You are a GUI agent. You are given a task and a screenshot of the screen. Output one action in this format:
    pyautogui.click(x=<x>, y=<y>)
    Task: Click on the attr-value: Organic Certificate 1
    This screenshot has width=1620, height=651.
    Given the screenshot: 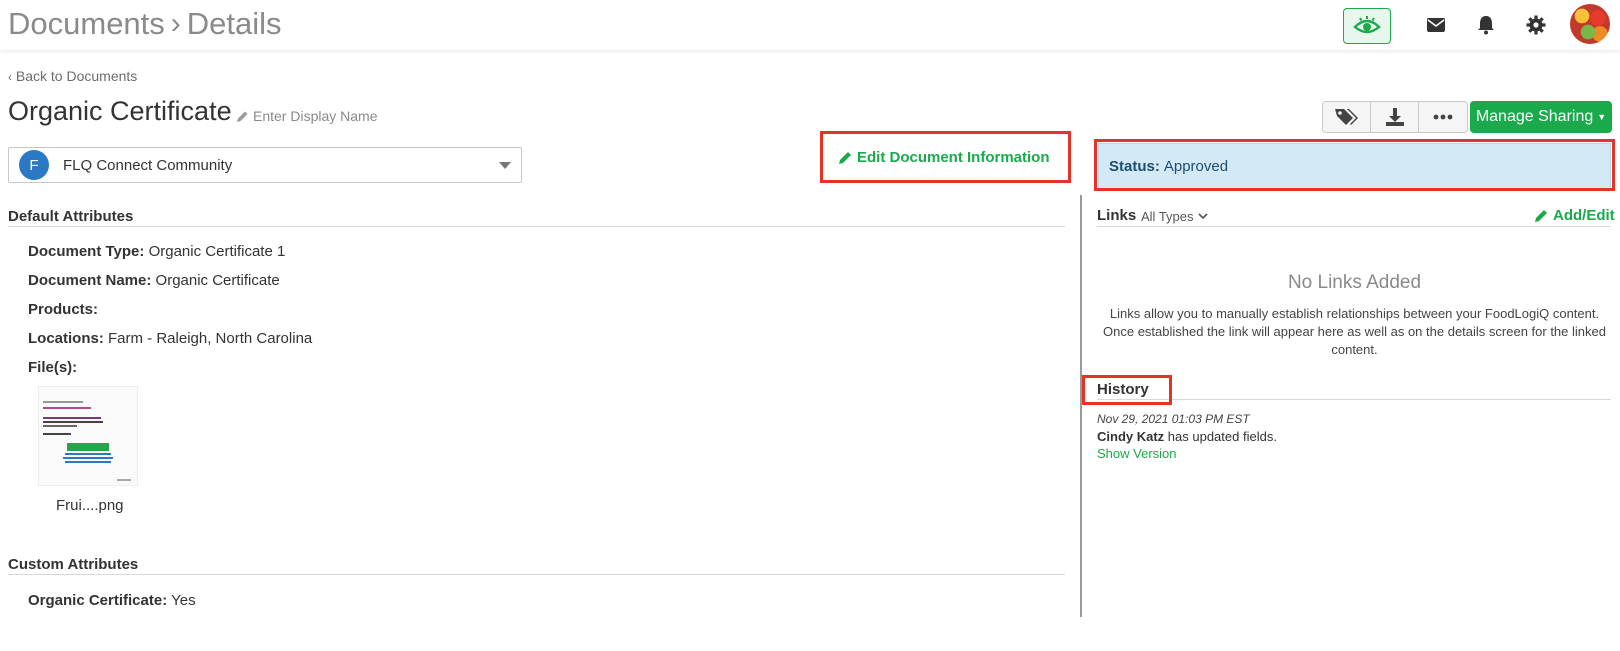 What is the action you would take?
    pyautogui.click(x=217, y=251)
    